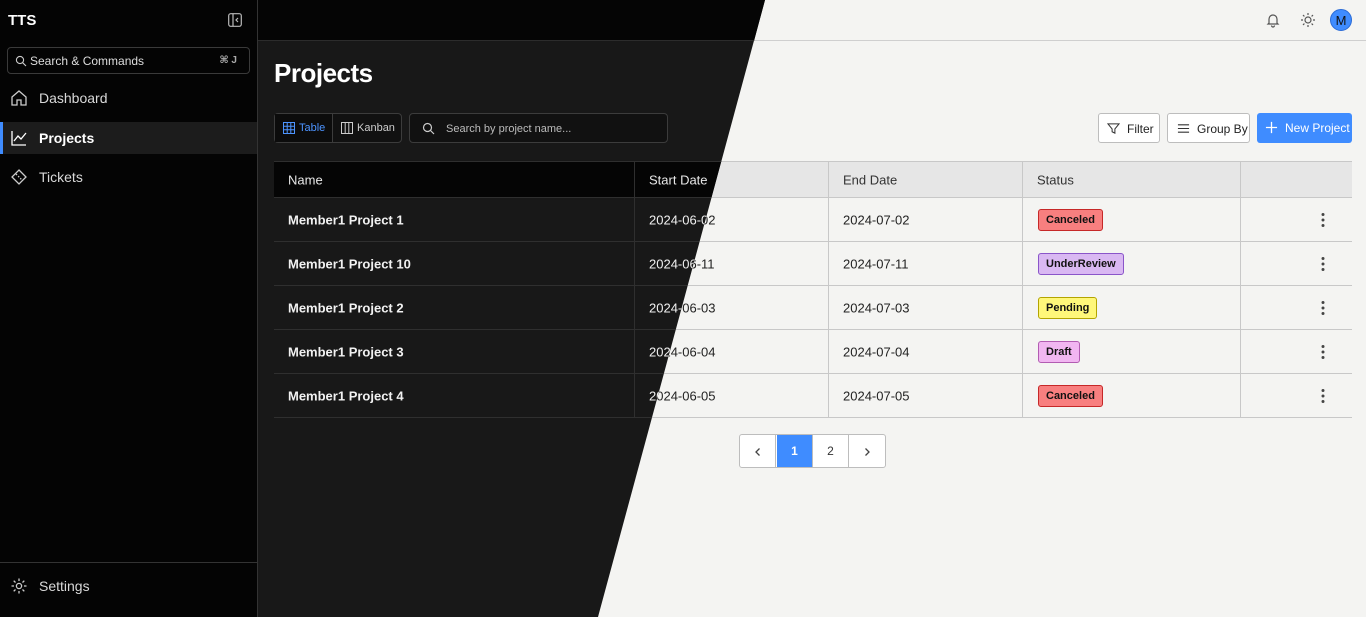  I want to click on header-actions, so click(1296, 179).